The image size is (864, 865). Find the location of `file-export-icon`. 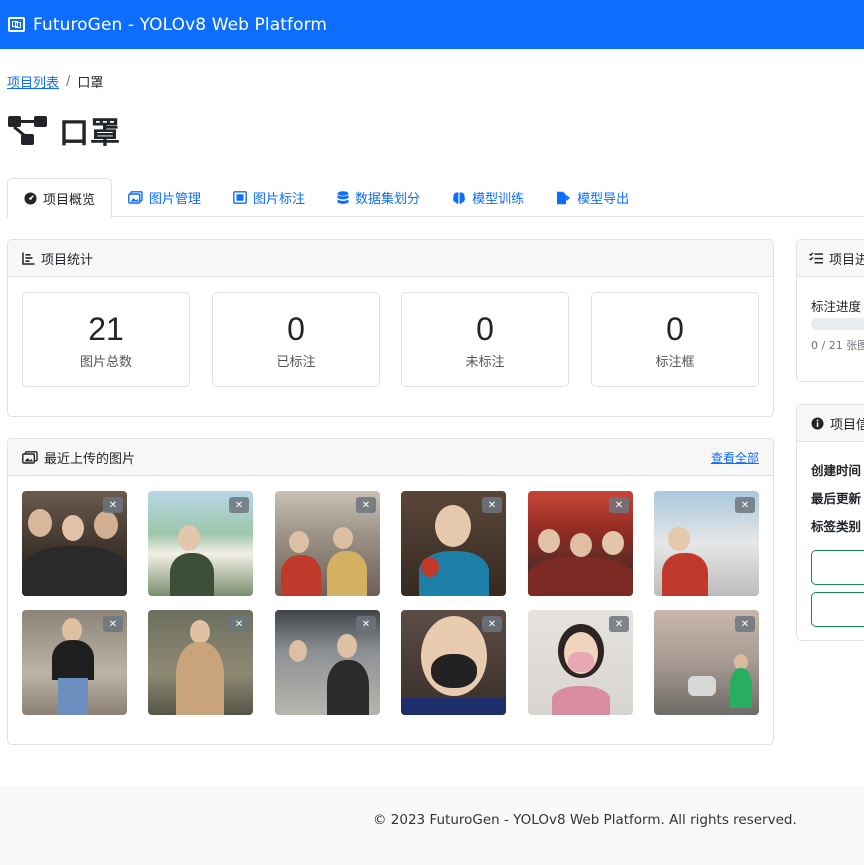

file-export-icon is located at coordinates (564, 197).